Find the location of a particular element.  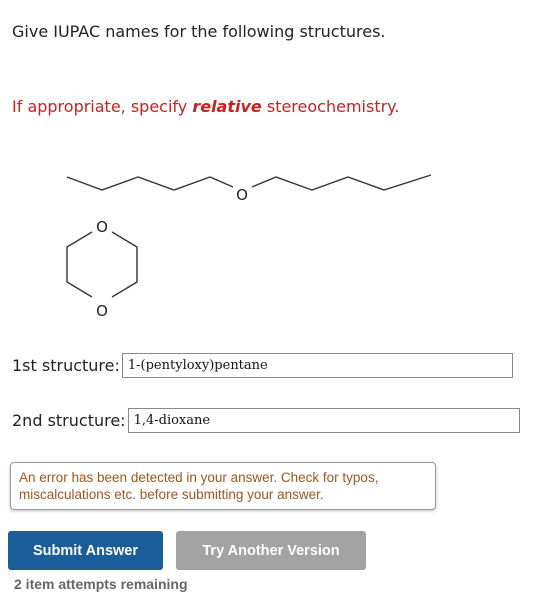

answer-row-1: 1st structure: is located at coordinates (262, 365).